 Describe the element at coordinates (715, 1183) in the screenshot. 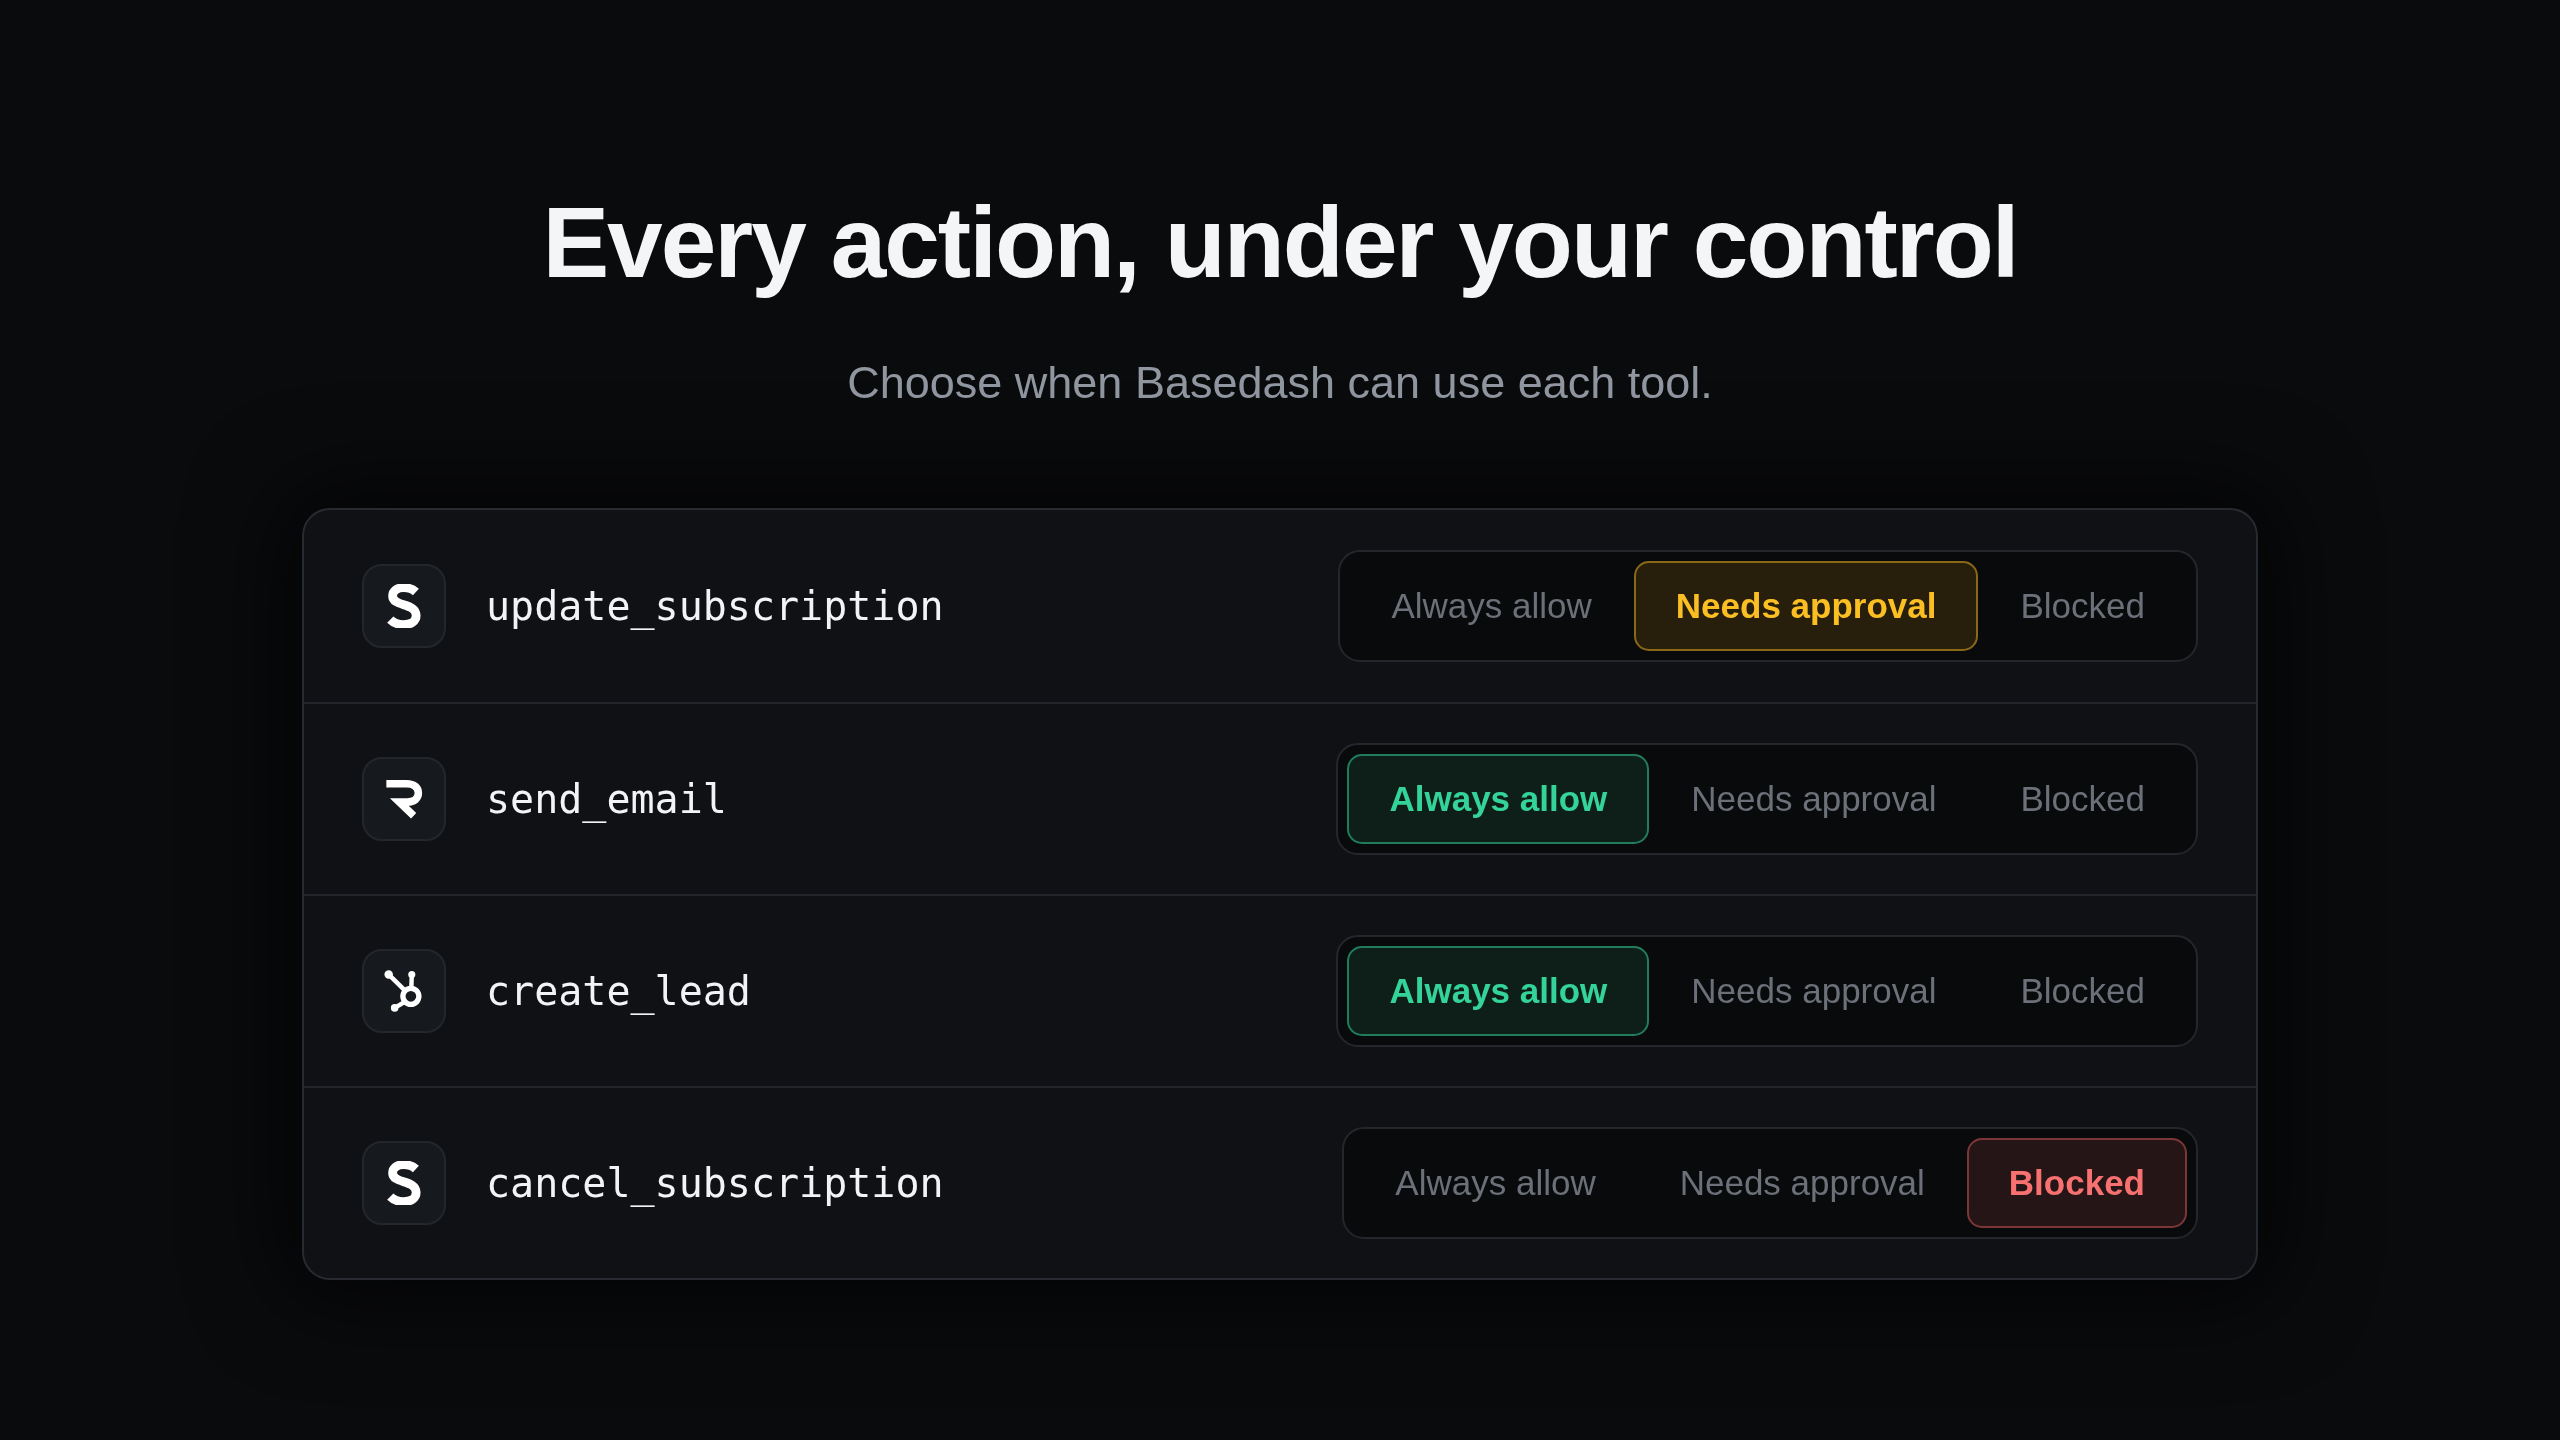

I see `tool-name: cancel_subscription` at that location.